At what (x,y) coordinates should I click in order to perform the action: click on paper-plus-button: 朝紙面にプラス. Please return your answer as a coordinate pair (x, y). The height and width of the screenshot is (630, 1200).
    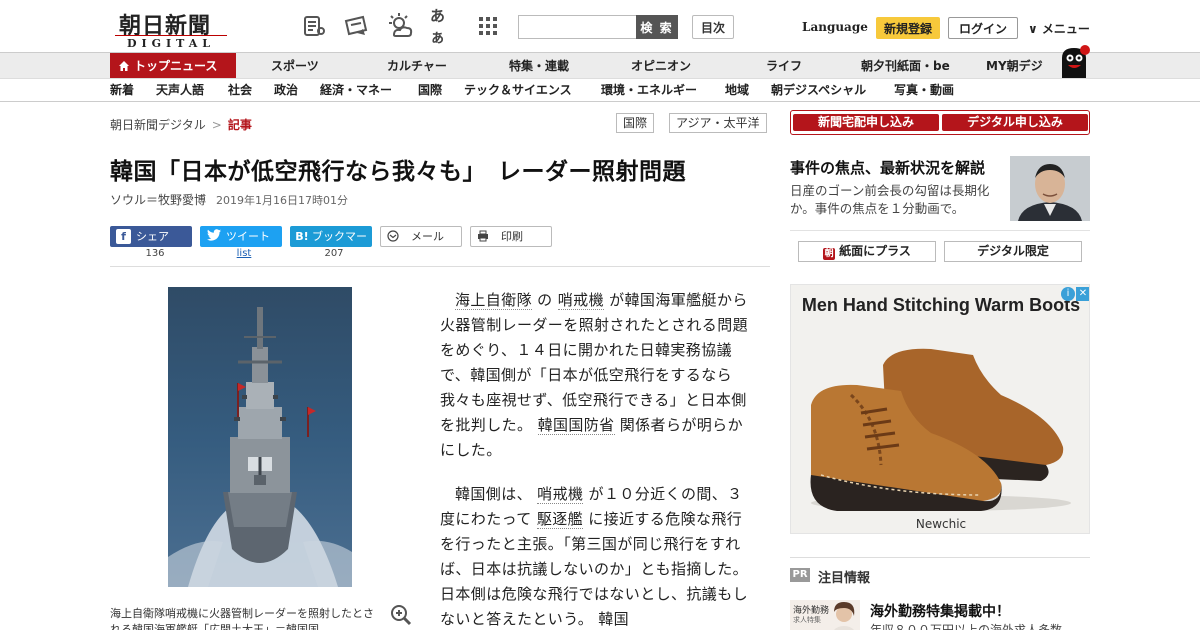
    Looking at the image, I should click on (867, 251).